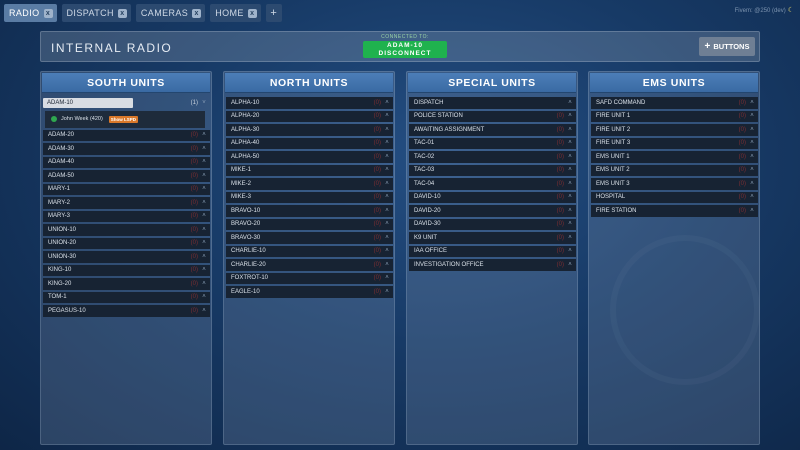 The width and height of the screenshot is (800, 450). I want to click on channel-row: ALPHA-20 (0) ˄, so click(309, 116).